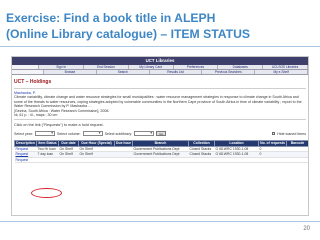 The height and width of the screenshot is (240, 320). Describe the element at coordinates (291, 133) in the screenshot. I see `hide-loaned-label: Hide loaned items` at that location.